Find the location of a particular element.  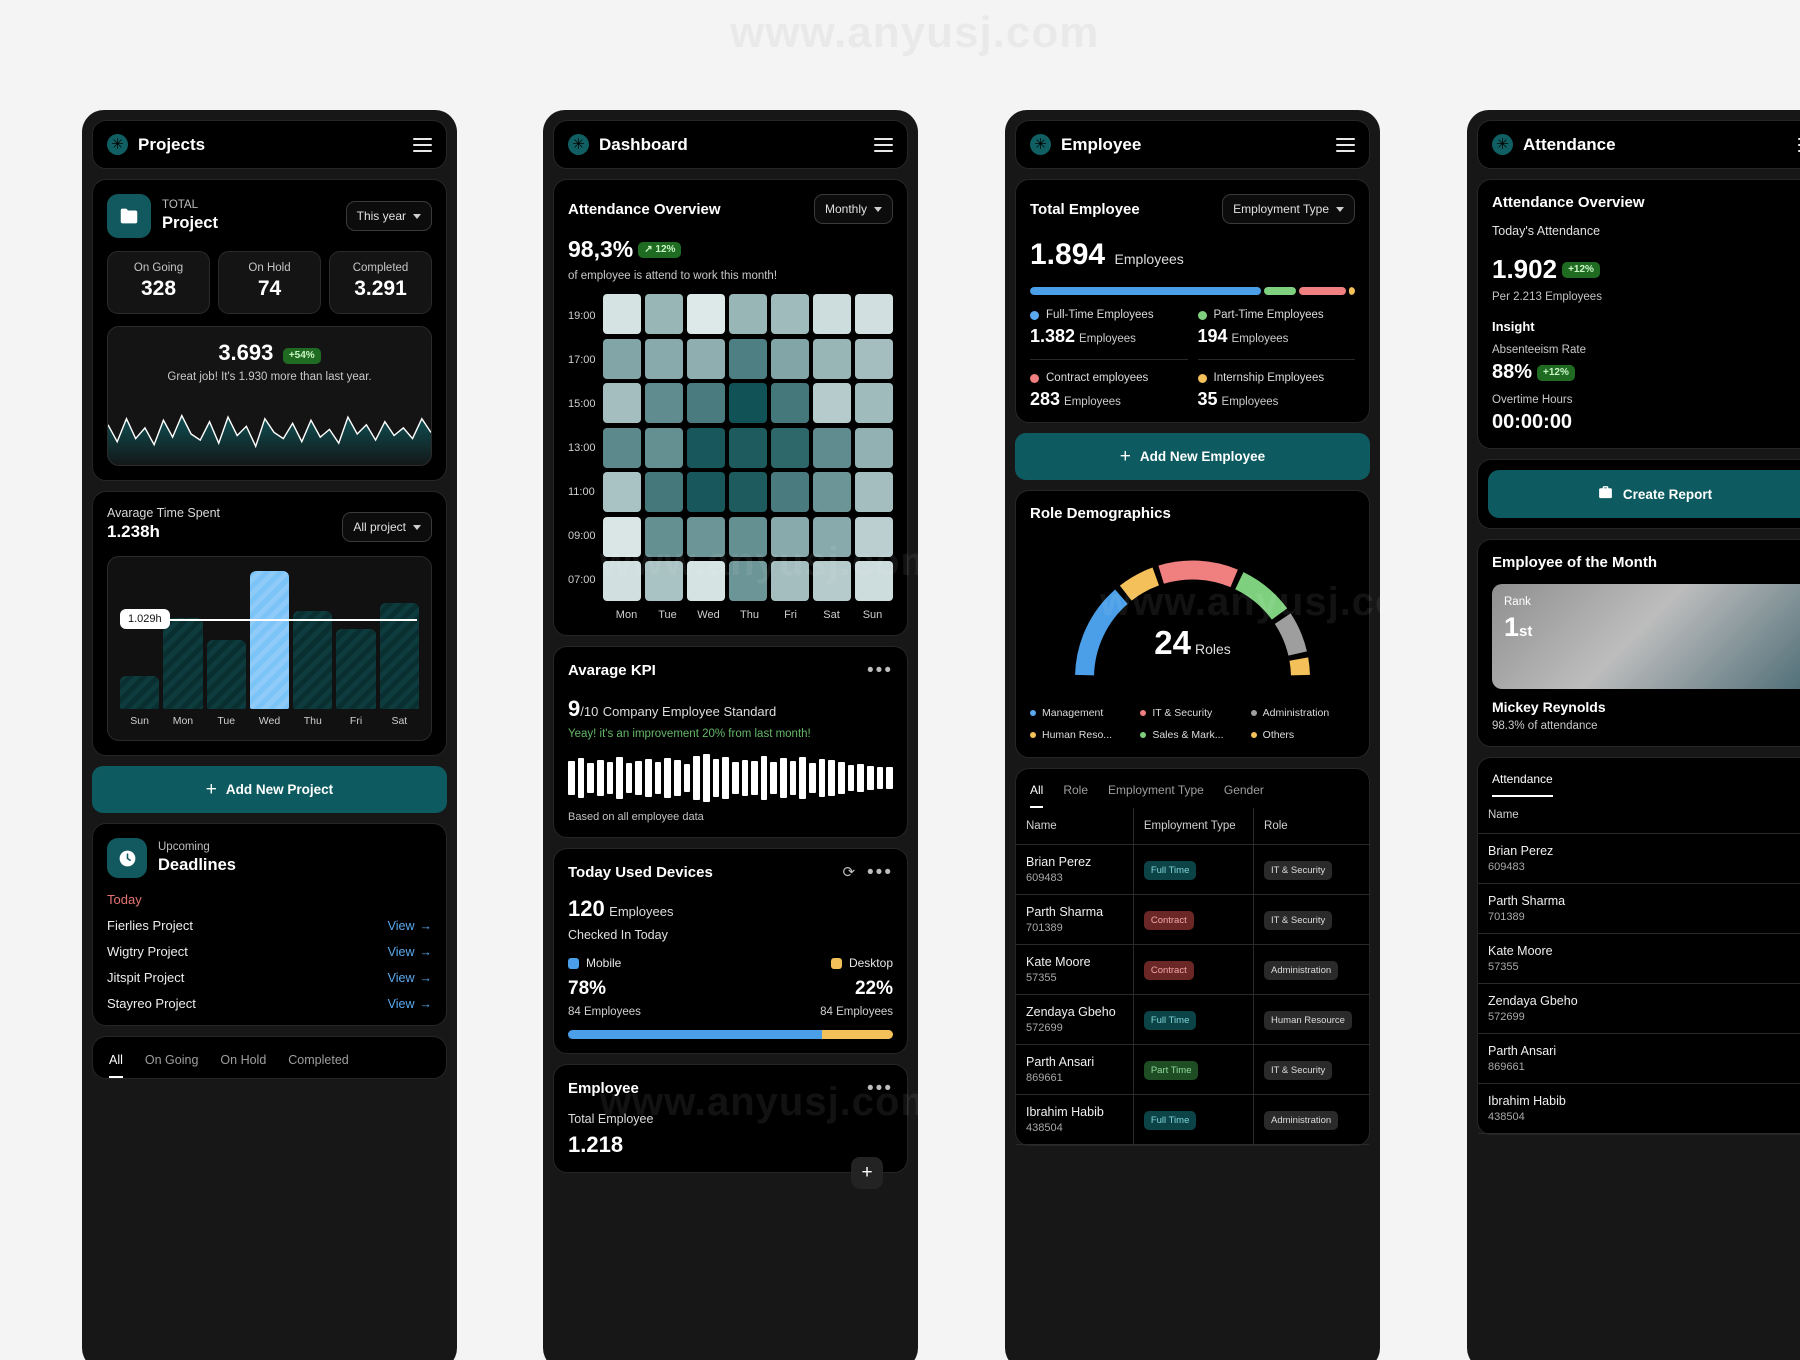

table-row: Kate Moore 57355 Contract Administration is located at coordinates (1192, 969).